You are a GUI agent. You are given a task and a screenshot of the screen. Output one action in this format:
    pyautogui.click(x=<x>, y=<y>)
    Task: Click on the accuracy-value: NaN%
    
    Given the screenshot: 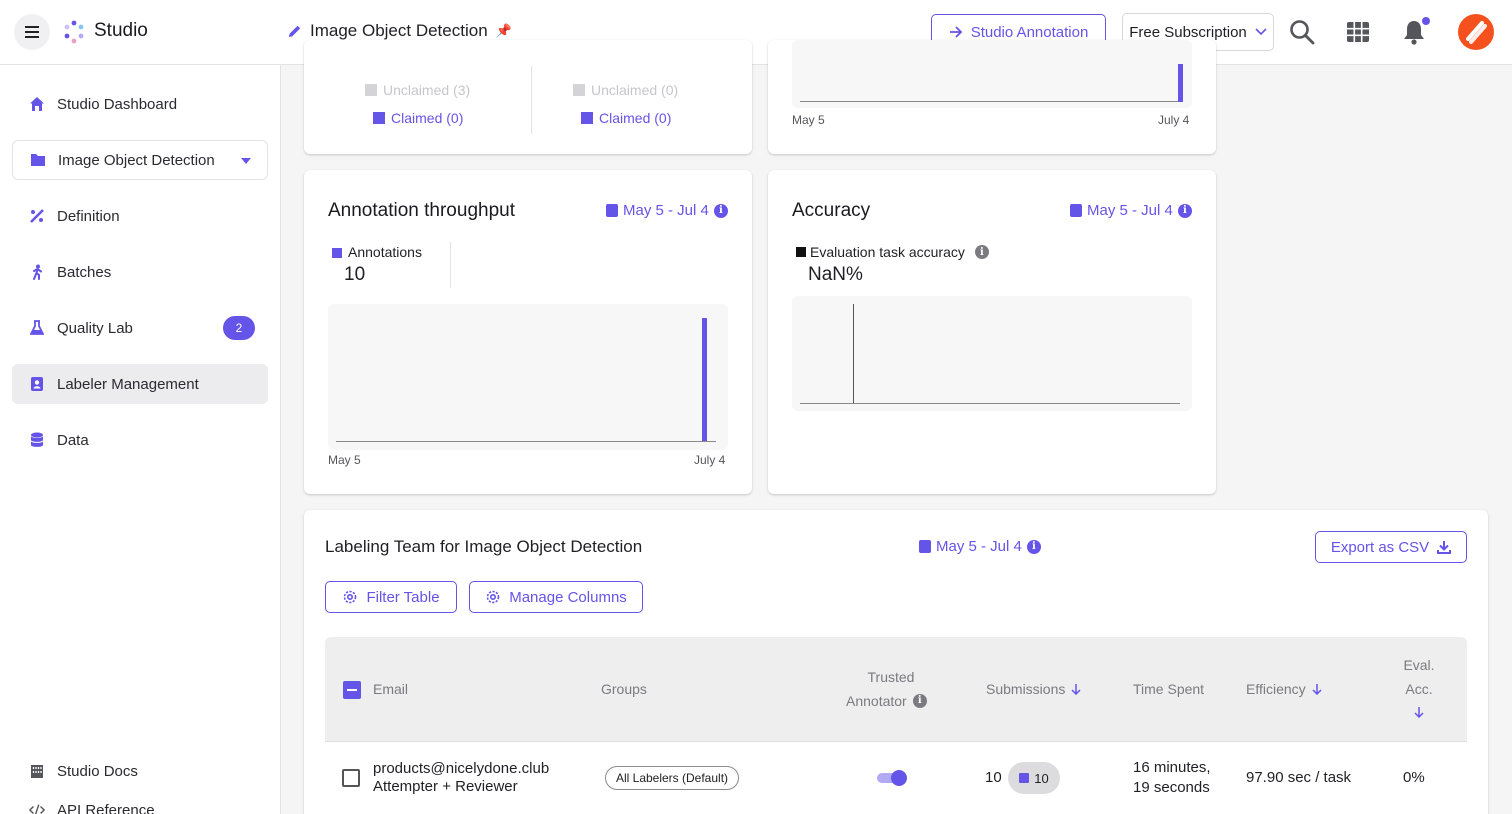 What is the action you would take?
    pyautogui.click(x=835, y=274)
    